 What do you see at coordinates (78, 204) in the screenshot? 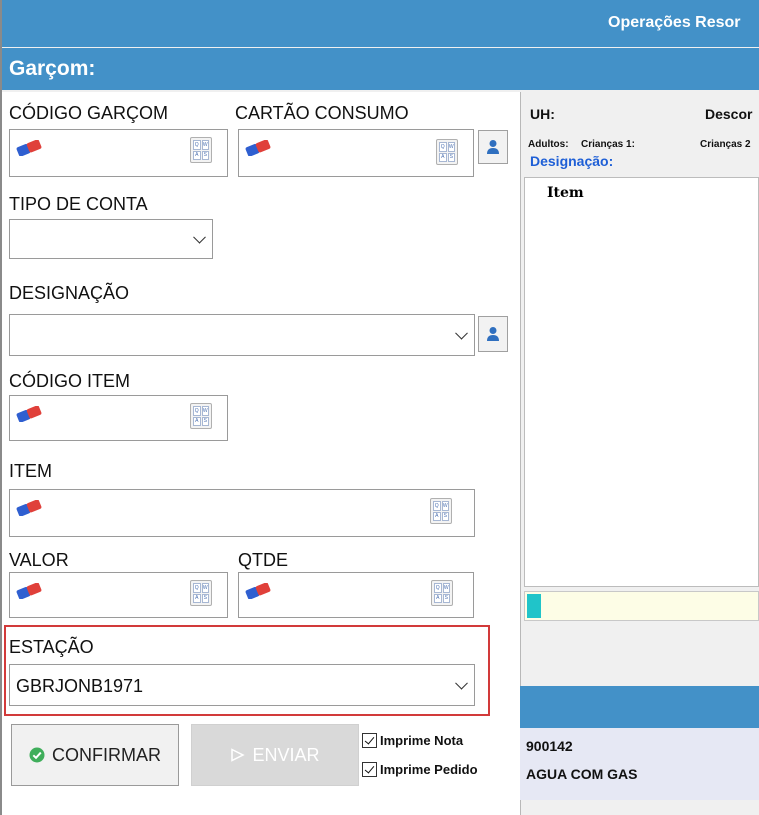
I see `tipo-conta-label: TIPO DE CONTA` at bounding box center [78, 204].